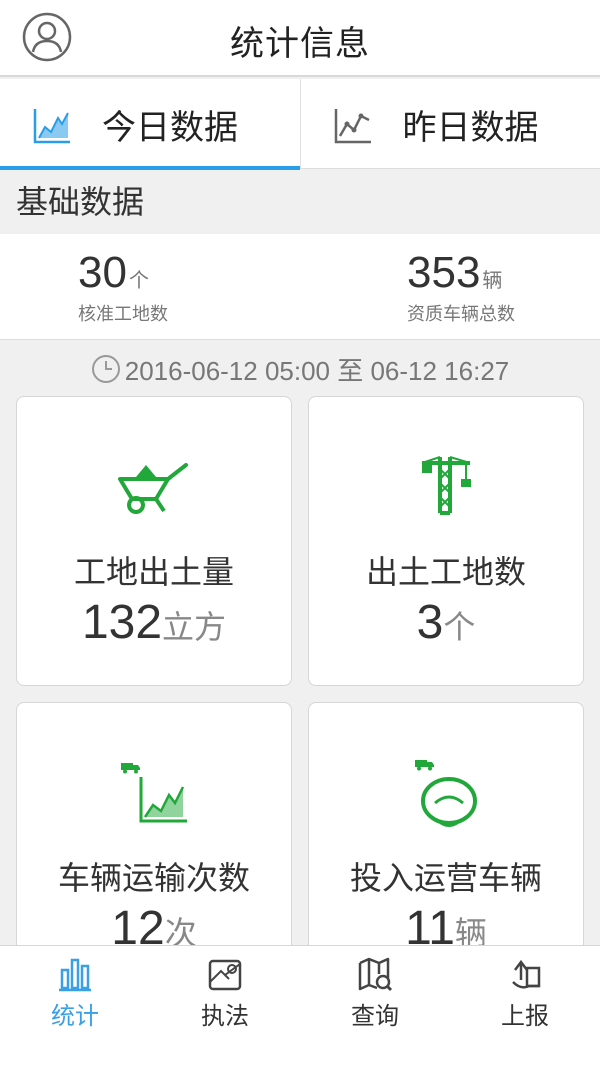 Image resolution: width=600 pixels, height=1067 pixels. I want to click on nav-query: 查询, so click(375, 1006).